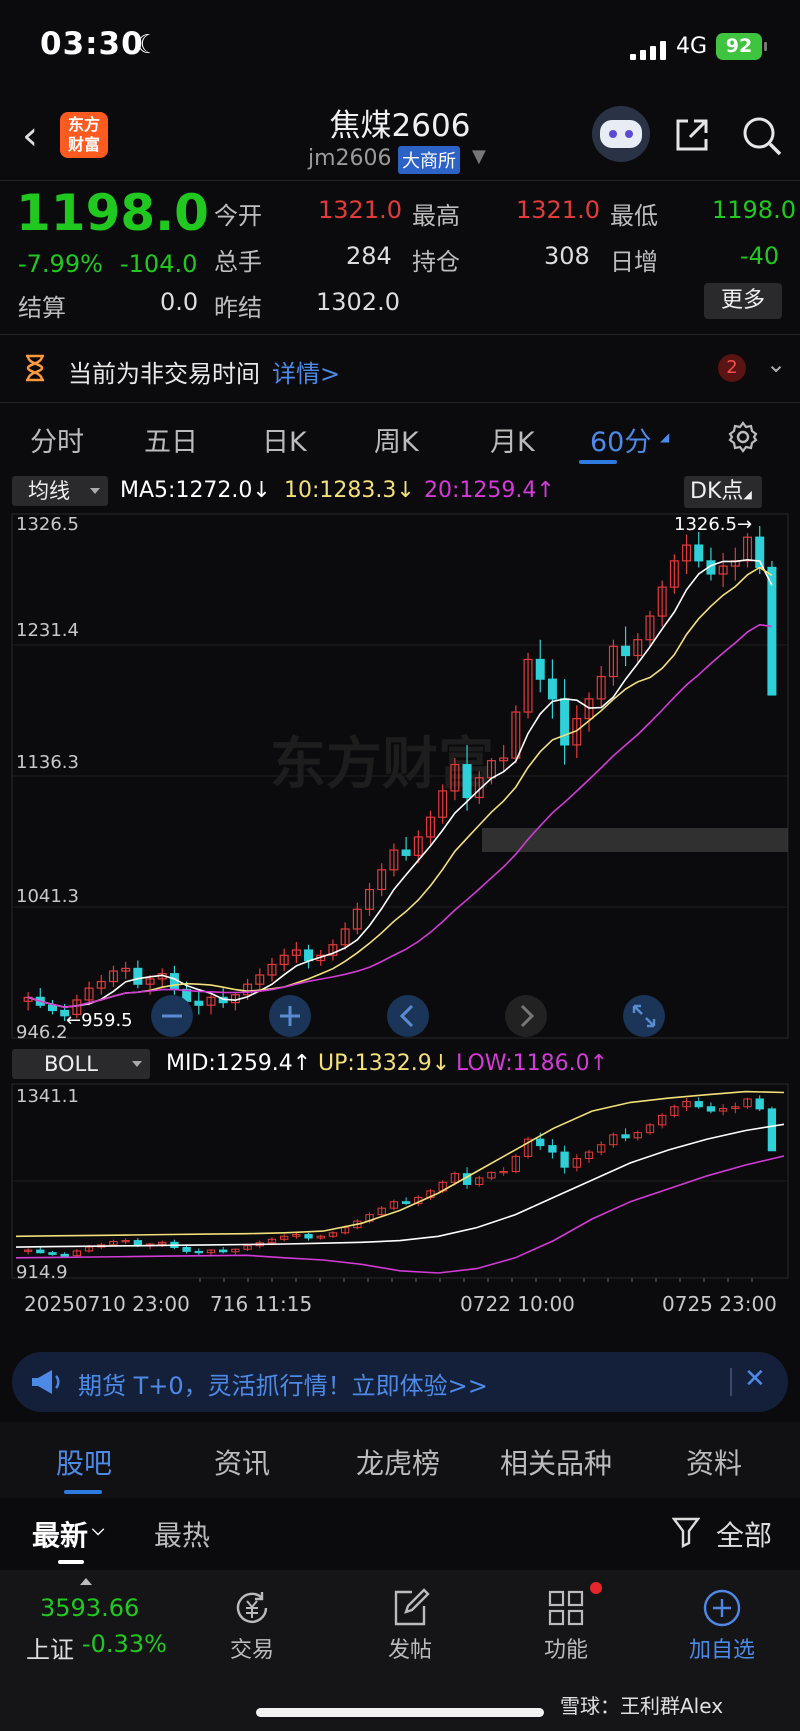 This screenshot has height=1731, width=800. Describe the element at coordinates (252, 1608) in the screenshot. I see `trade-icon` at that location.